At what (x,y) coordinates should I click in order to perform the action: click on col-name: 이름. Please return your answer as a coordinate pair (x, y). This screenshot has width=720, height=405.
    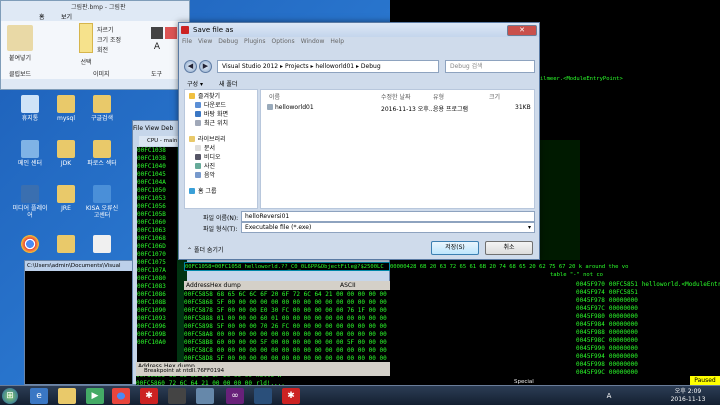
    Looking at the image, I should click on (274, 96).